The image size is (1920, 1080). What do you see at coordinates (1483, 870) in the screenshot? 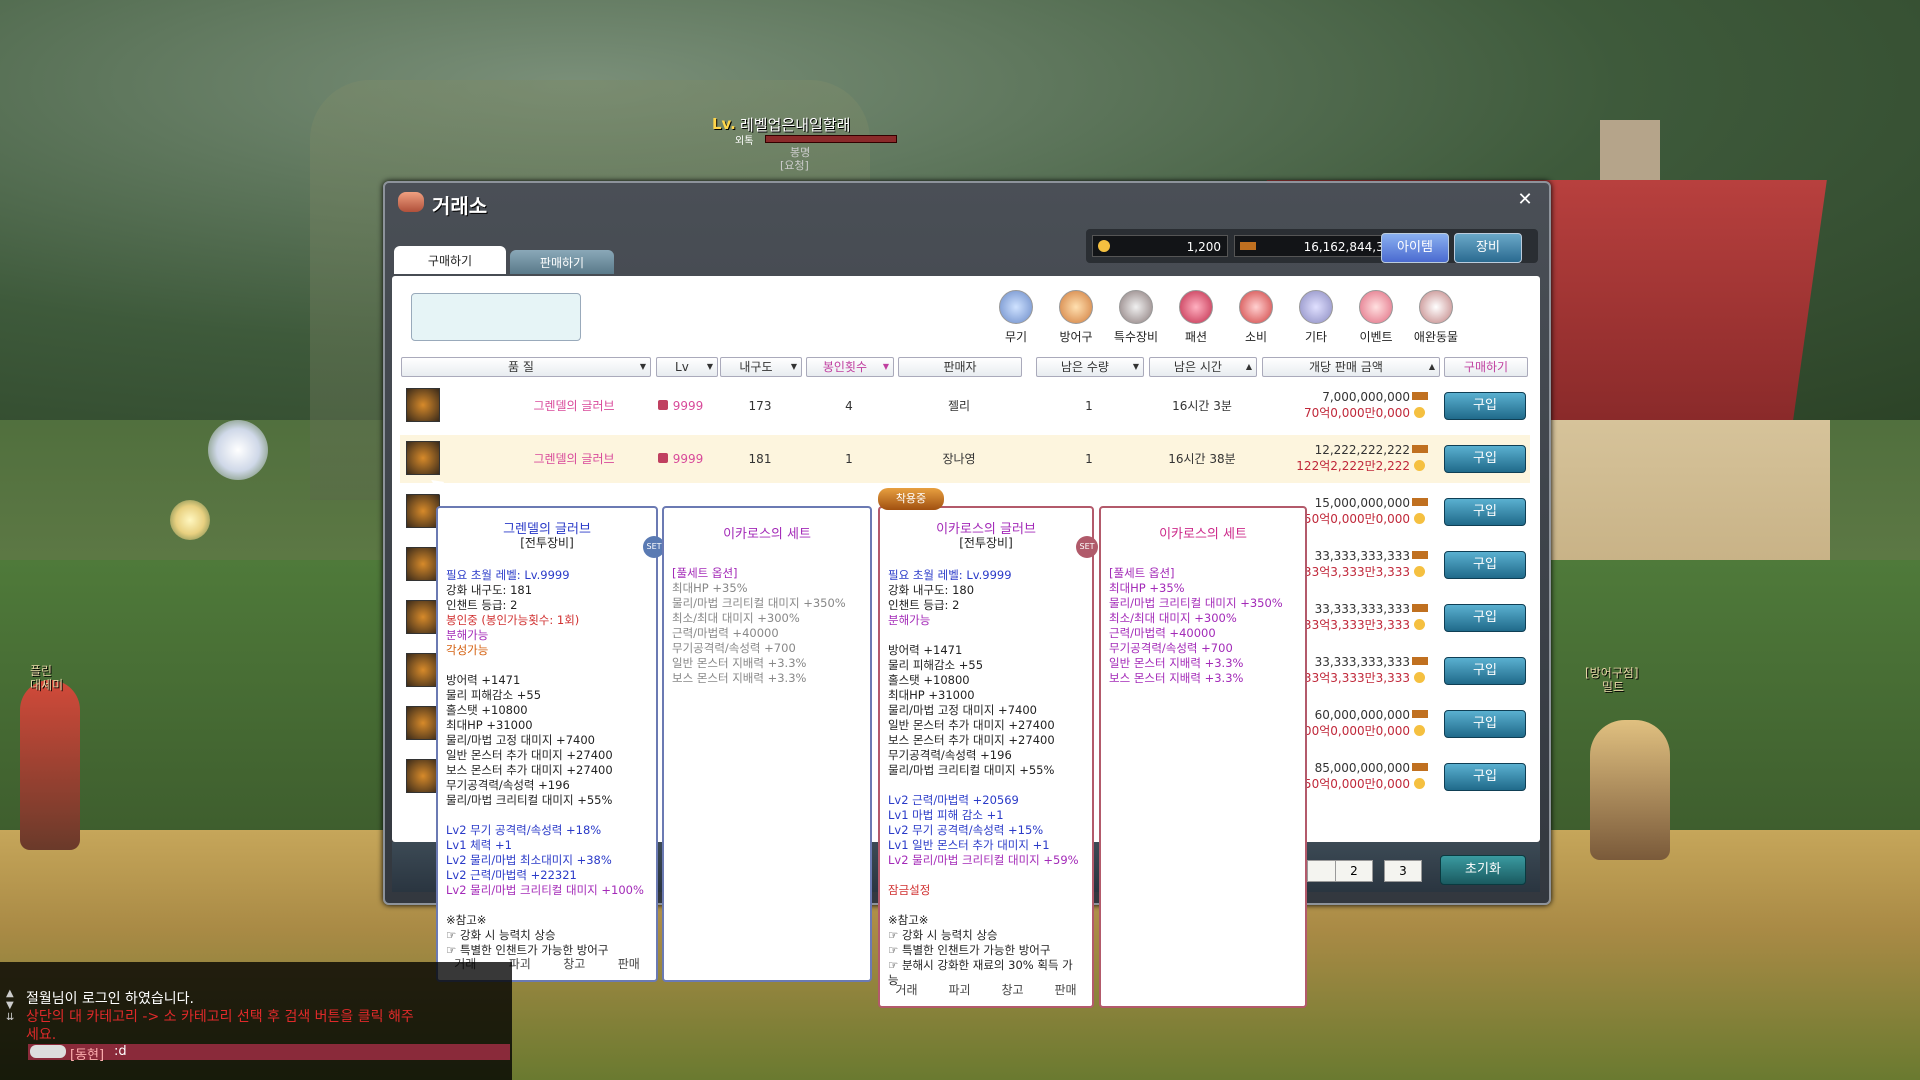
I see `reset-button: 초기화` at bounding box center [1483, 870].